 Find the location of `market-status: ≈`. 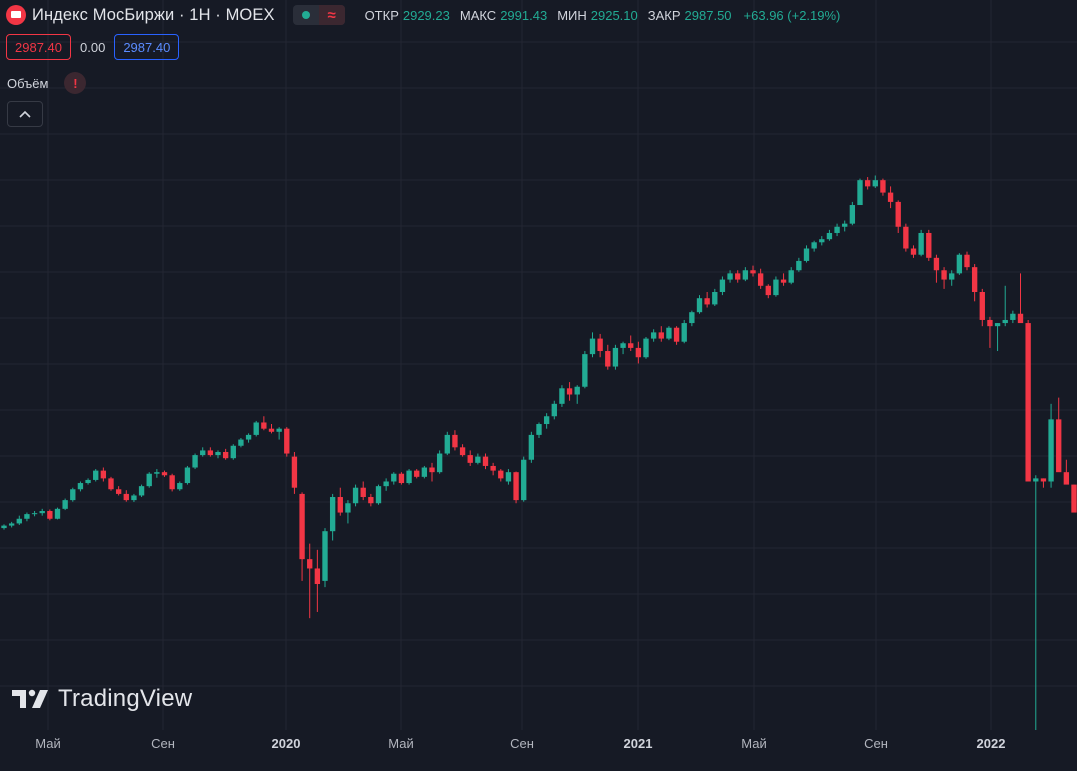

market-status: ≈ is located at coordinates (318, 15).